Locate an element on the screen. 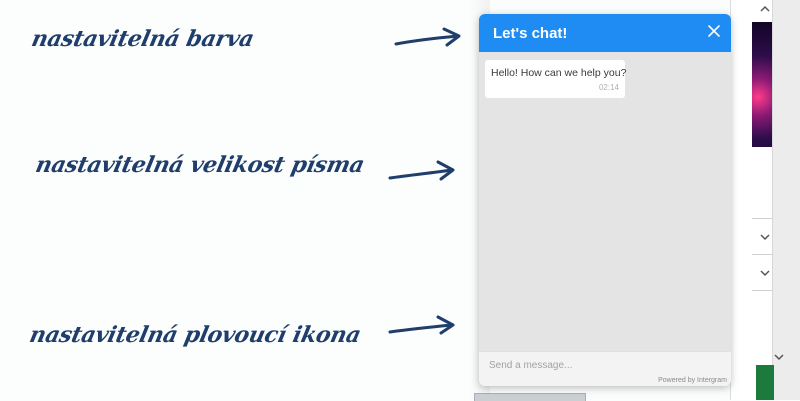 Image resolution: width=800 pixels, height=401 pixels. scrollbar is located at coordinates (786, 200).